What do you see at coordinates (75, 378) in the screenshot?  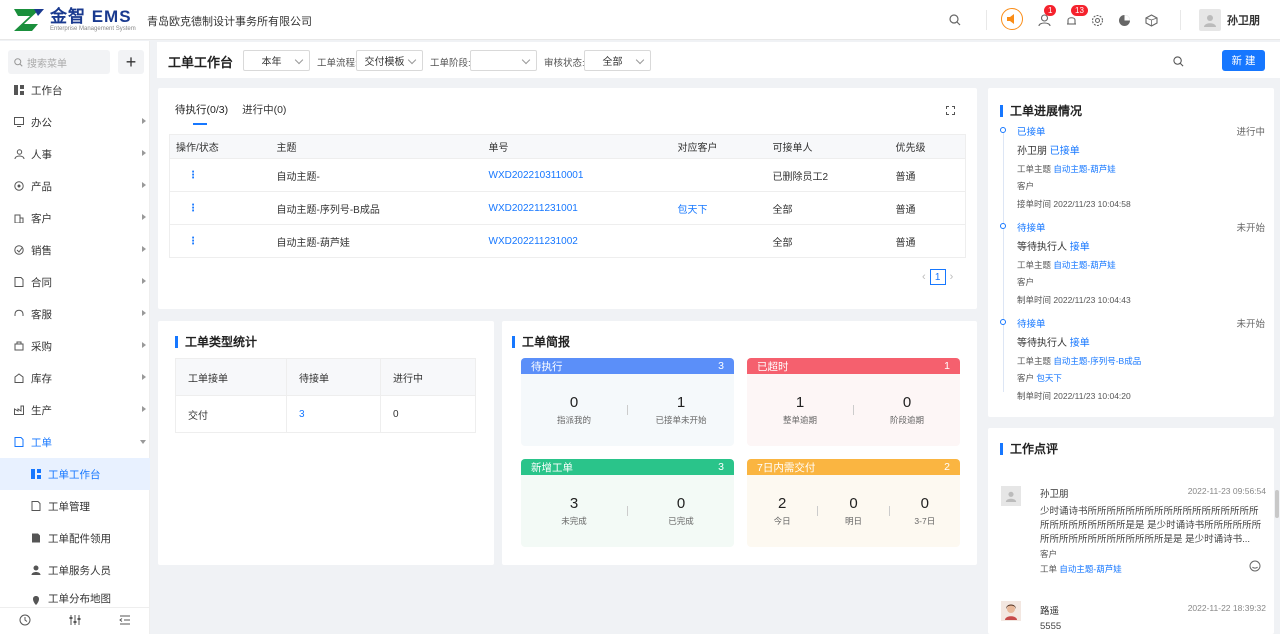 I see `sidebar-item-inventory: 库存` at bounding box center [75, 378].